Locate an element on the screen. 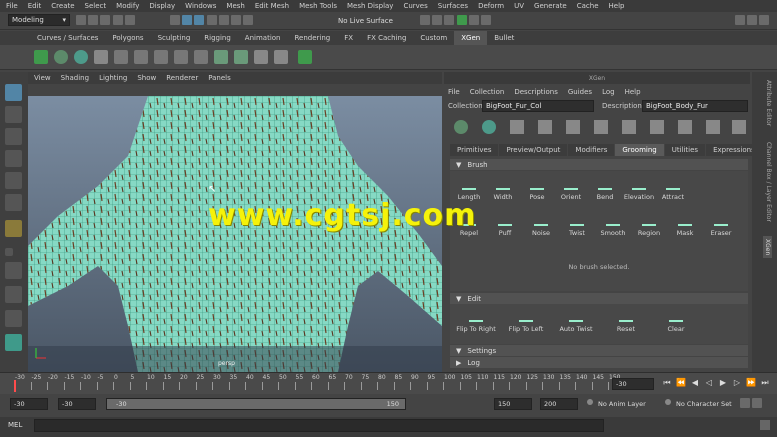  shelf-tab-curves-surfaces: Curves / Surfaces is located at coordinates (67, 38).